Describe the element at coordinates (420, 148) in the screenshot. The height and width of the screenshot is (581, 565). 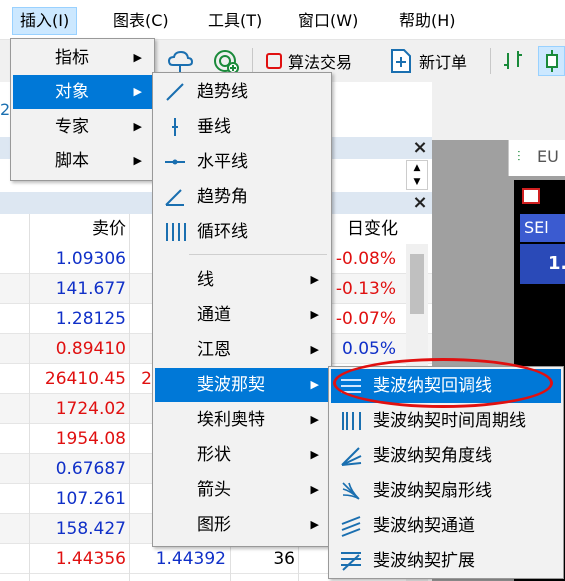
I see `close-icon: ×` at that location.